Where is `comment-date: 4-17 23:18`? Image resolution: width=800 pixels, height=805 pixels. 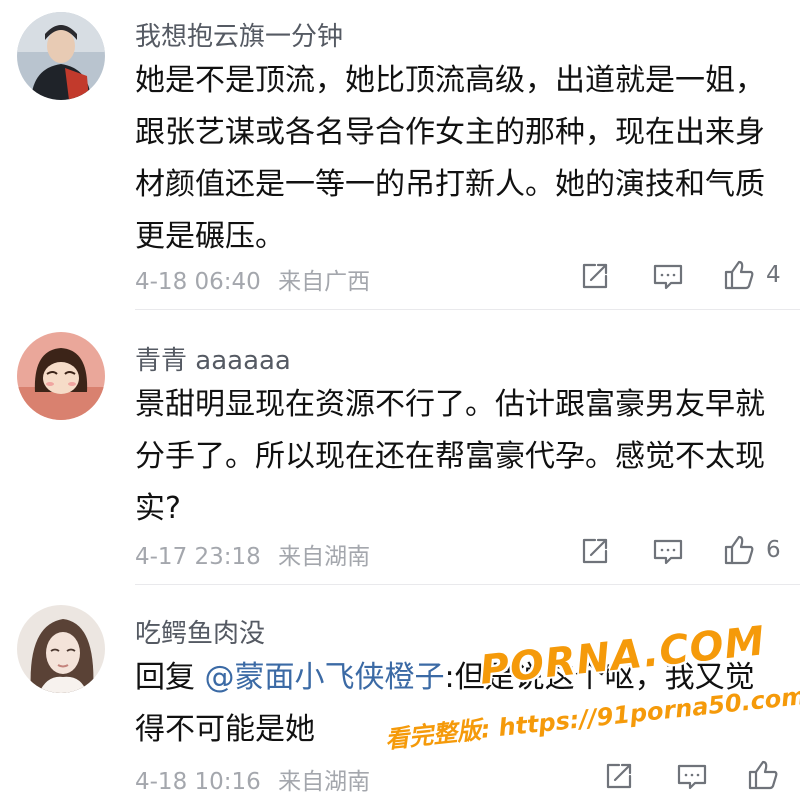 comment-date: 4-17 23:18 is located at coordinates (198, 557).